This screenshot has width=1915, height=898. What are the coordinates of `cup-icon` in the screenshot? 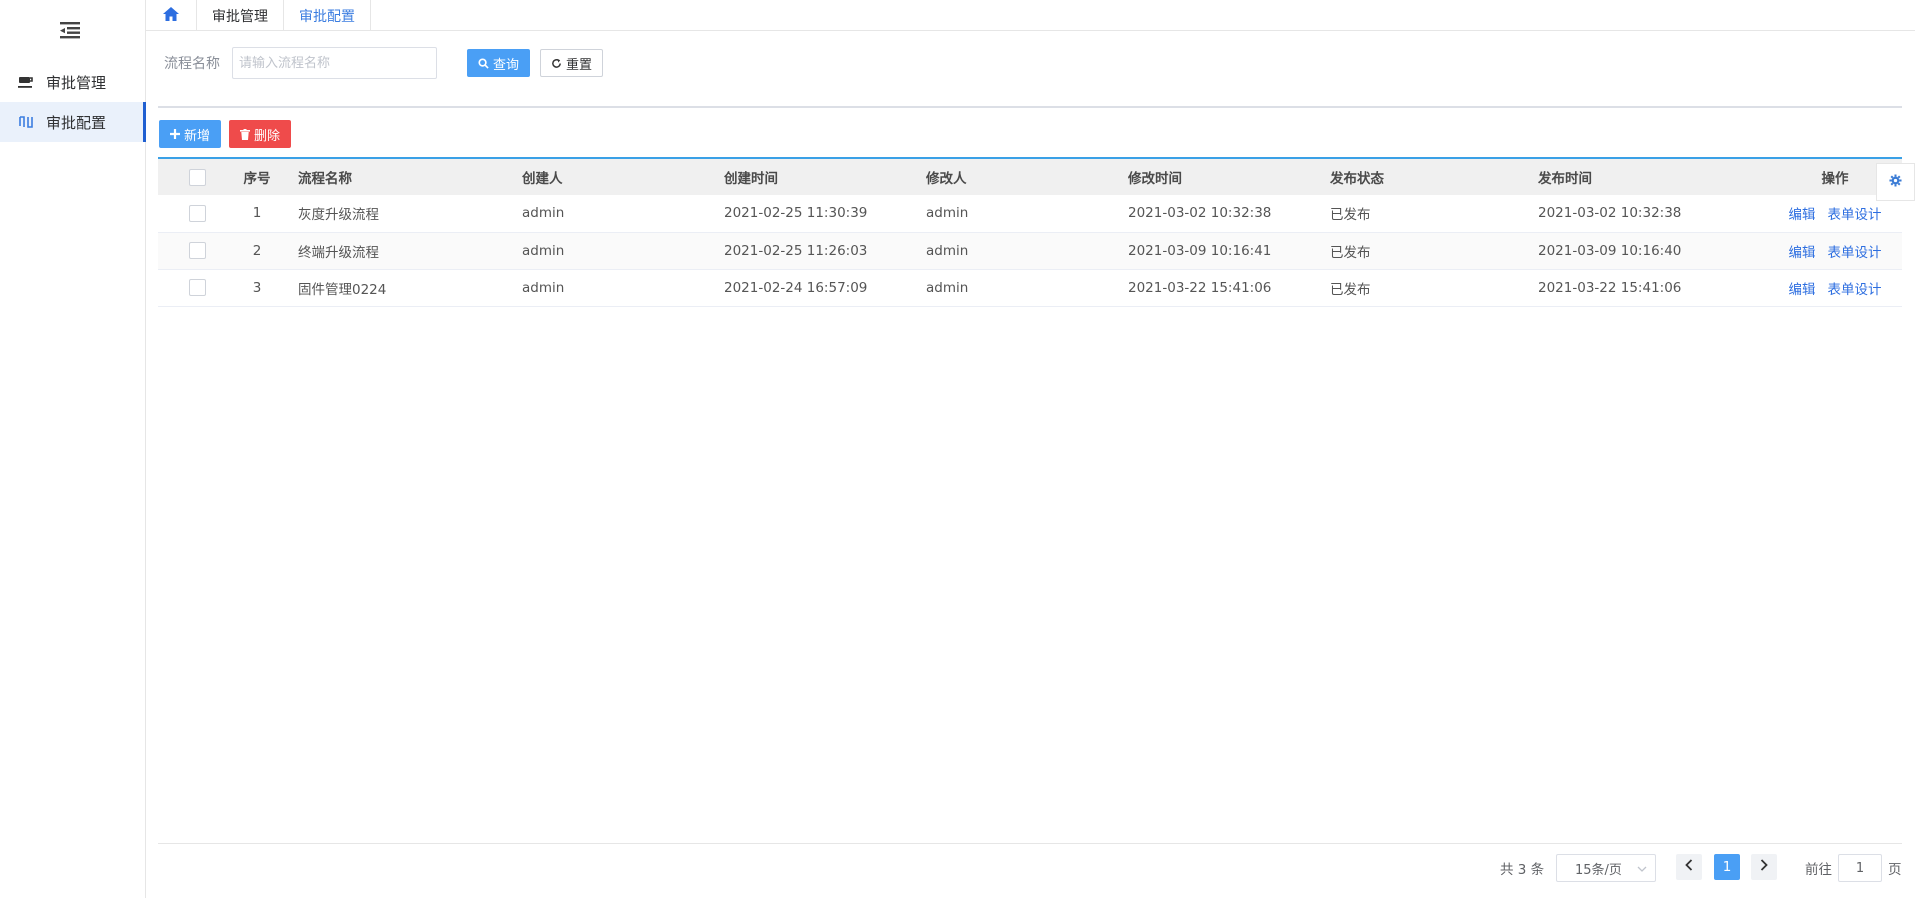 It's located at (26, 82).